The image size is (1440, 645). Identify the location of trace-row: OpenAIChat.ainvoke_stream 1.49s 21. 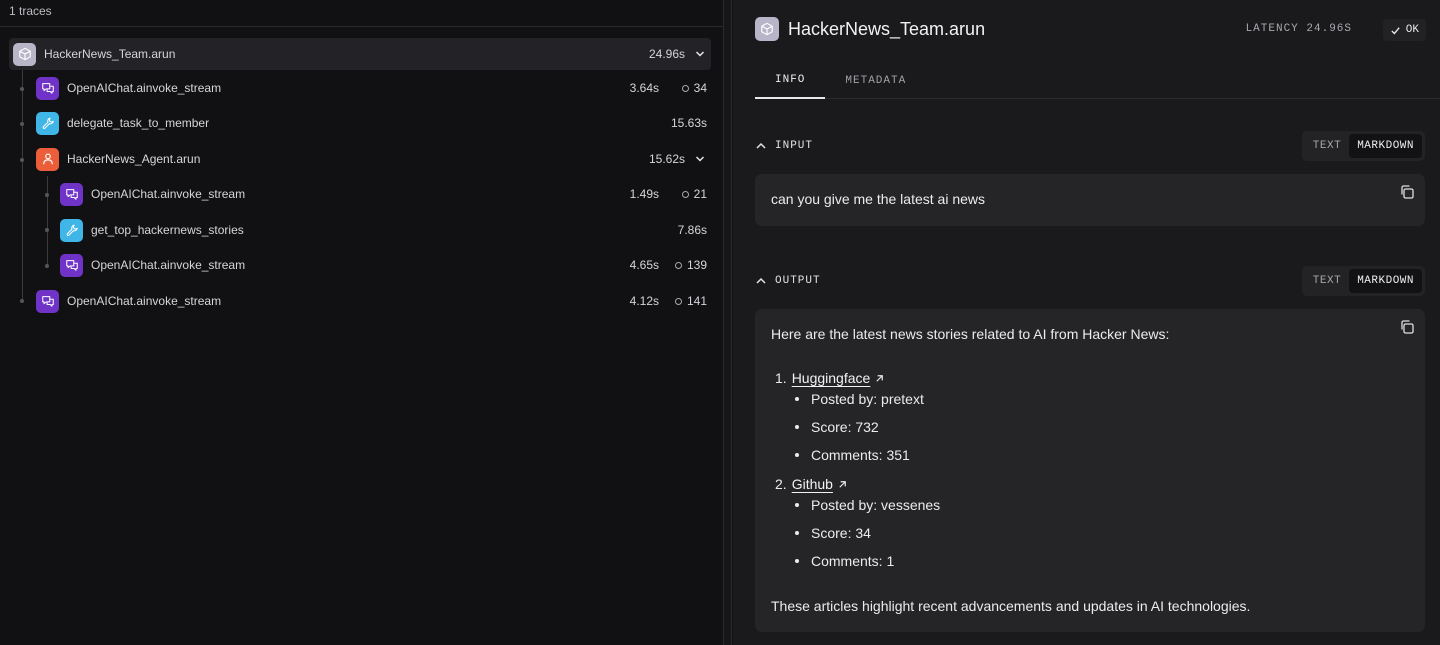
(383, 194).